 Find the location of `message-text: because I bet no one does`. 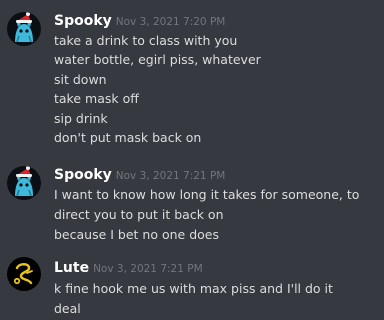

message-text: because I bet no one does is located at coordinates (136, 234).